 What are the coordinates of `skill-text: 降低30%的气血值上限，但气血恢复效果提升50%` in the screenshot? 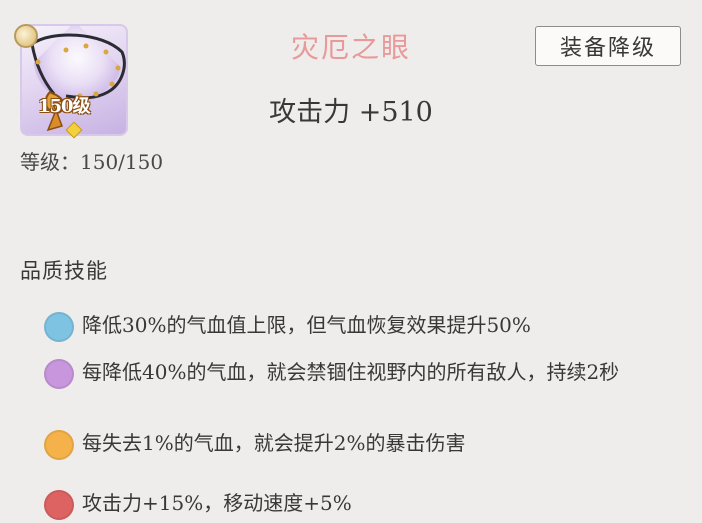 It's located at (306, 325).